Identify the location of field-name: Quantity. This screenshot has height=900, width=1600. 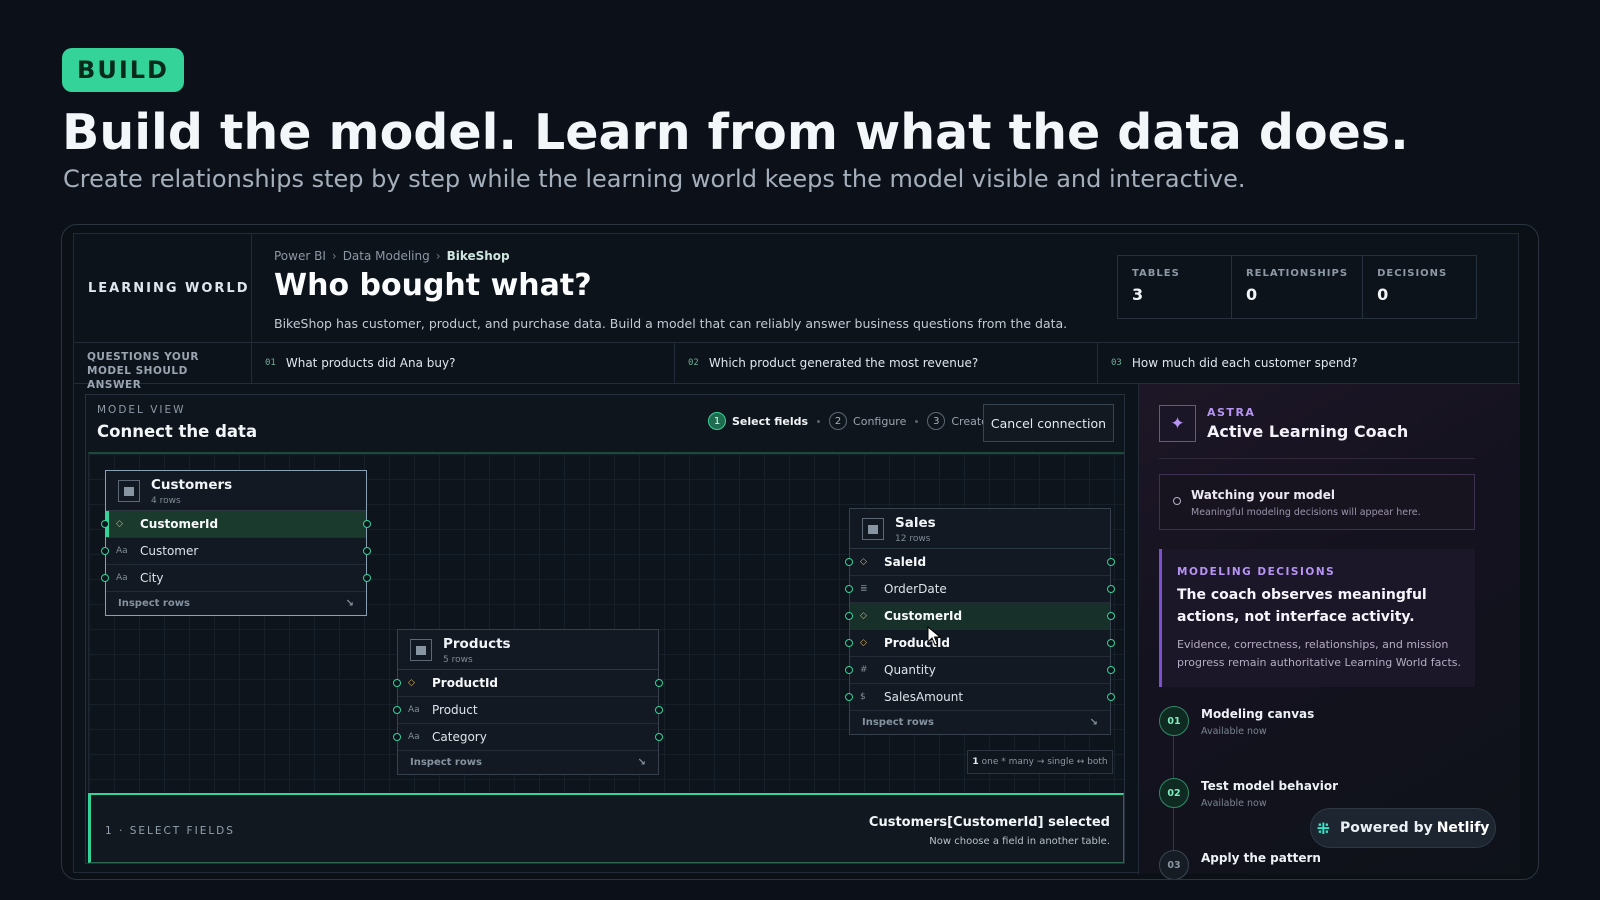
(910, 670).